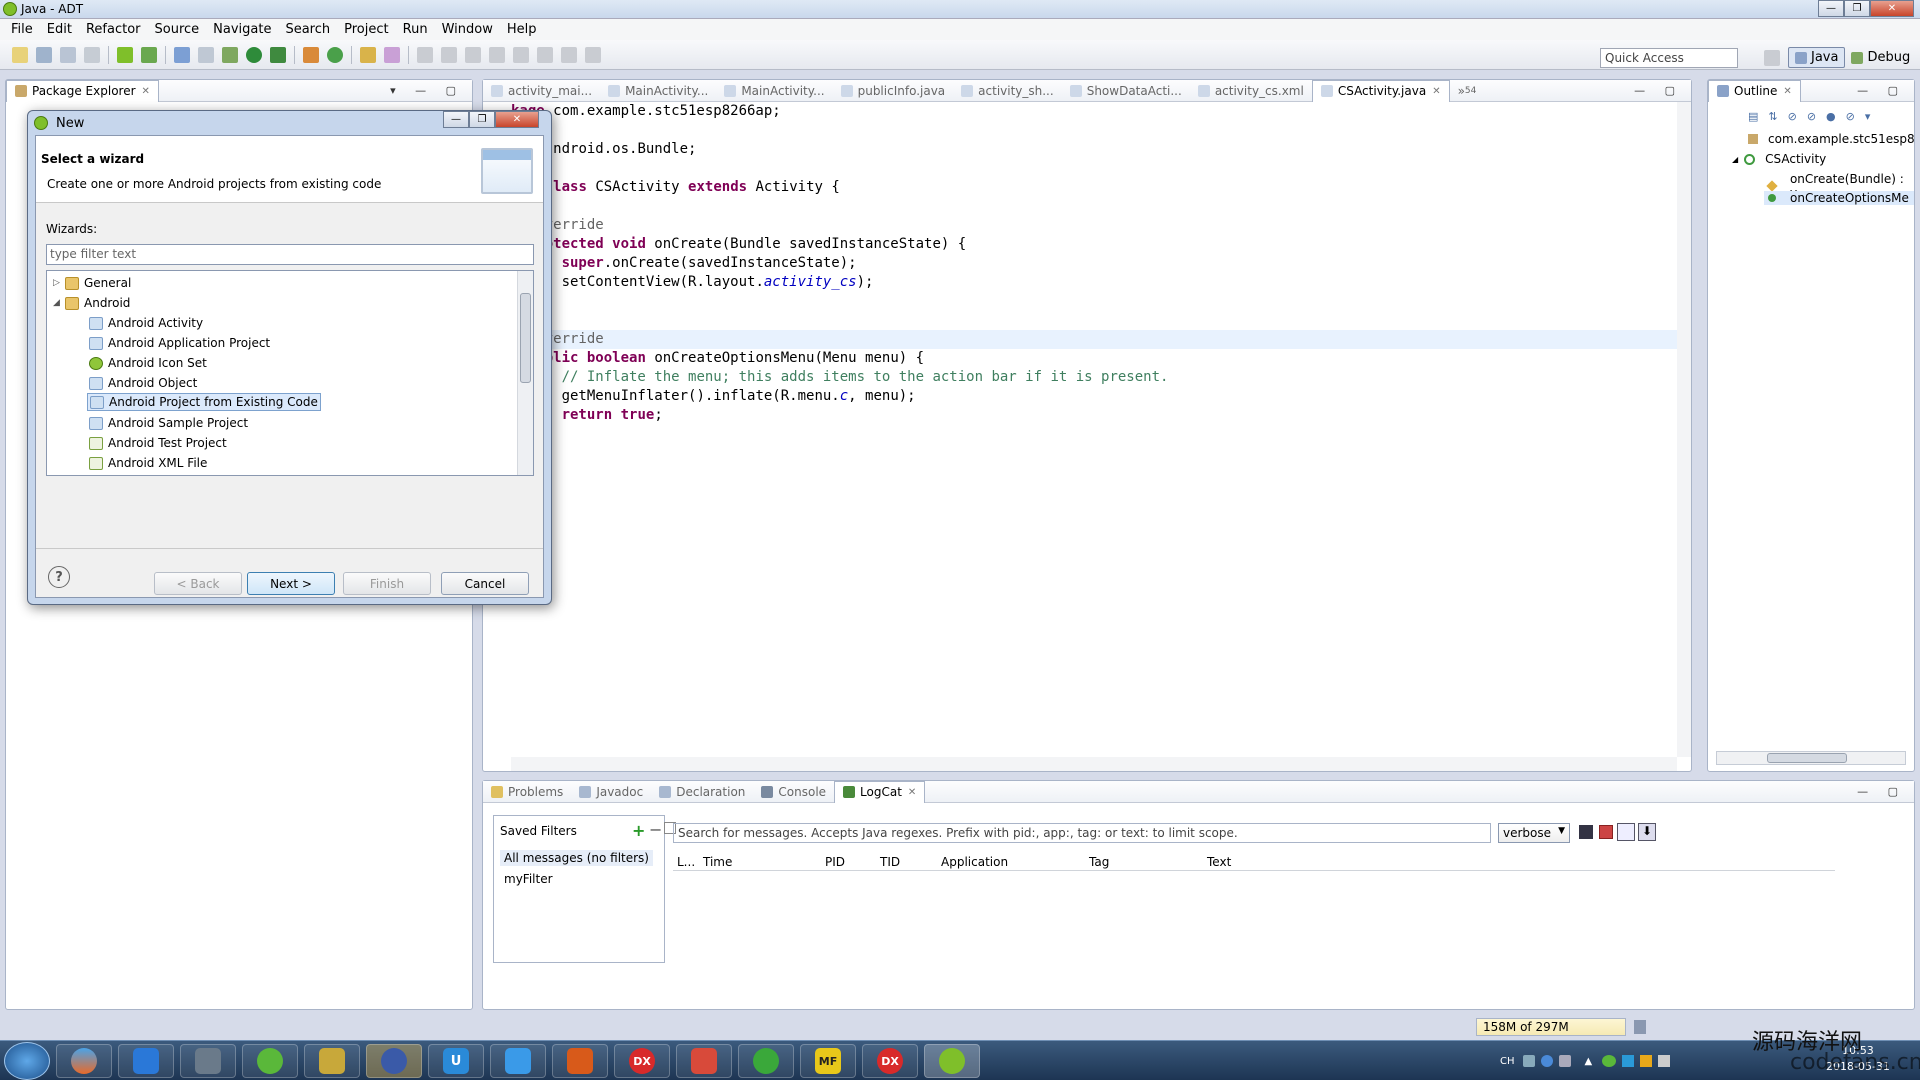 Image resolution: width=1920 pixels, height=1080 pixels. I want to click on menu-navigate: Navigate, so click(242, 29).